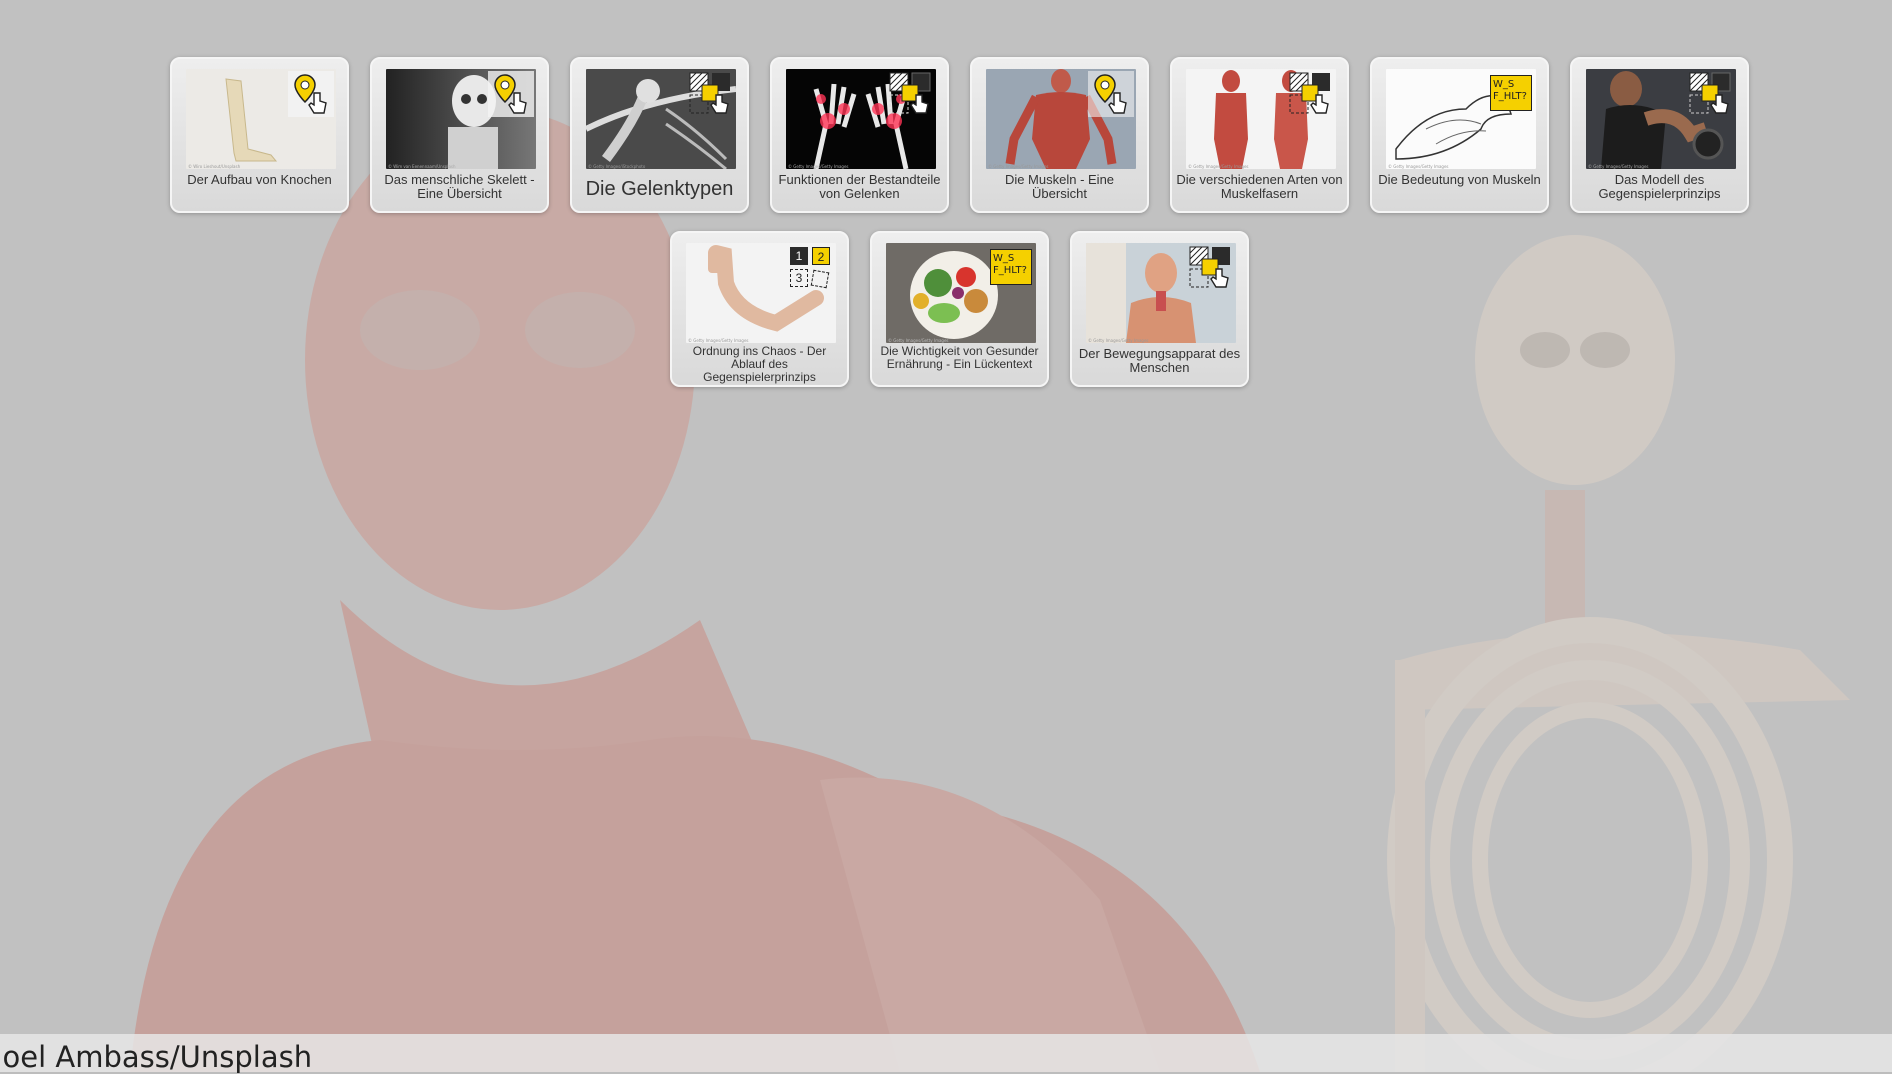  I want to click on tile-label: Der Bewegungsapparat des Menschen, so click(1159, 360).